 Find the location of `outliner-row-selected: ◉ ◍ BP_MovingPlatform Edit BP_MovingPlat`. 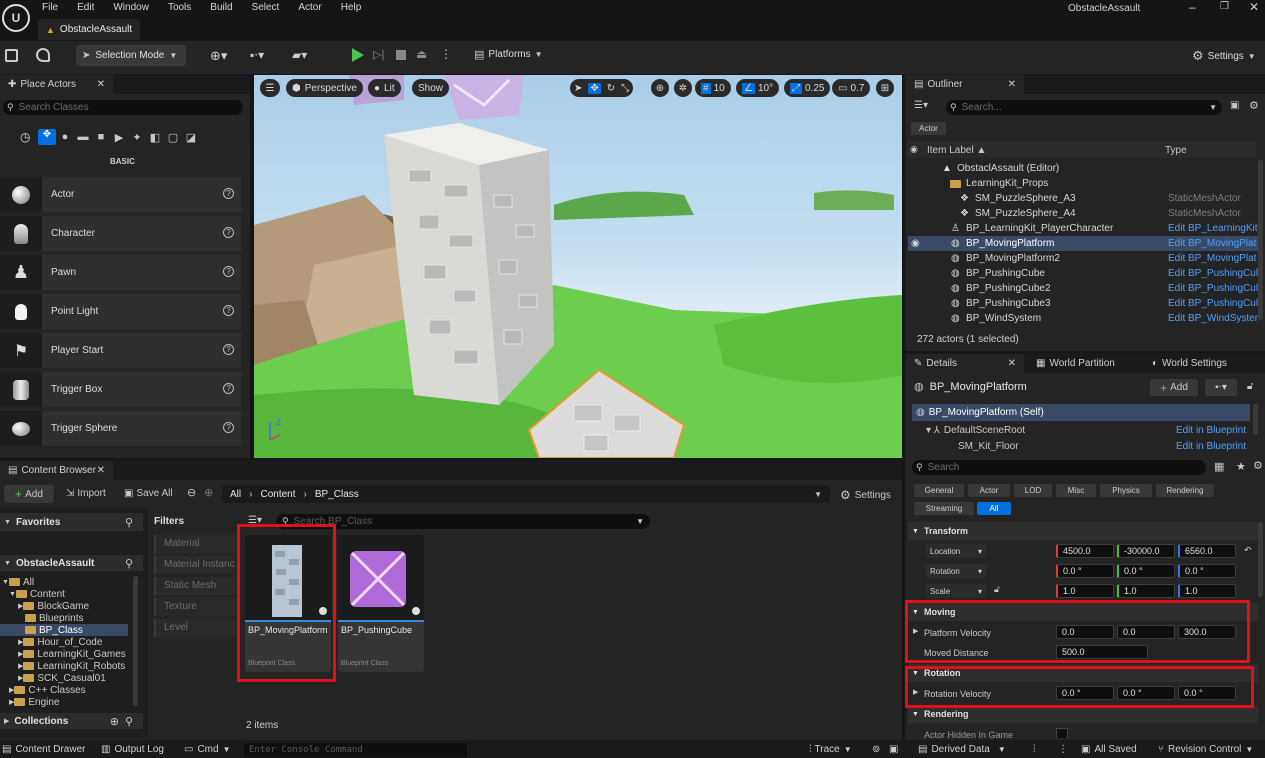

outliner-row-selected: ◉ ◍ BP_MovingPlatform Edit BP_MovingPlat is located at coordinates (1083, 243).